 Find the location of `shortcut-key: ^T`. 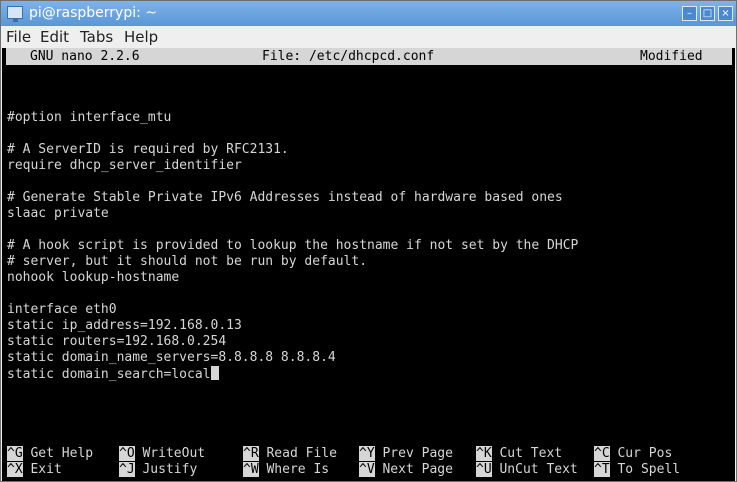

shortcut-key: ^T is located at coordinates (602, 469).